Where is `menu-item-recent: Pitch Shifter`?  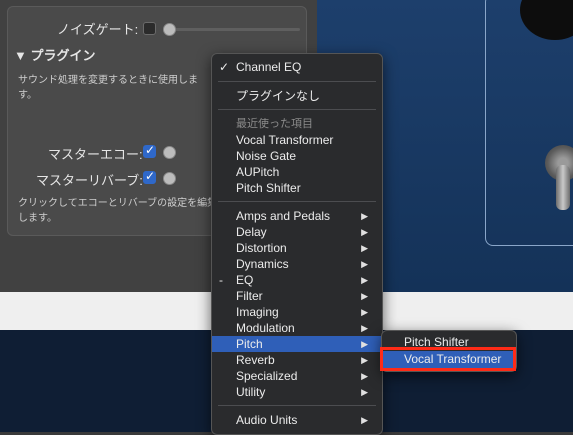 menu-item-recent: Pitch Shifter is located at coordinates (297, 188).